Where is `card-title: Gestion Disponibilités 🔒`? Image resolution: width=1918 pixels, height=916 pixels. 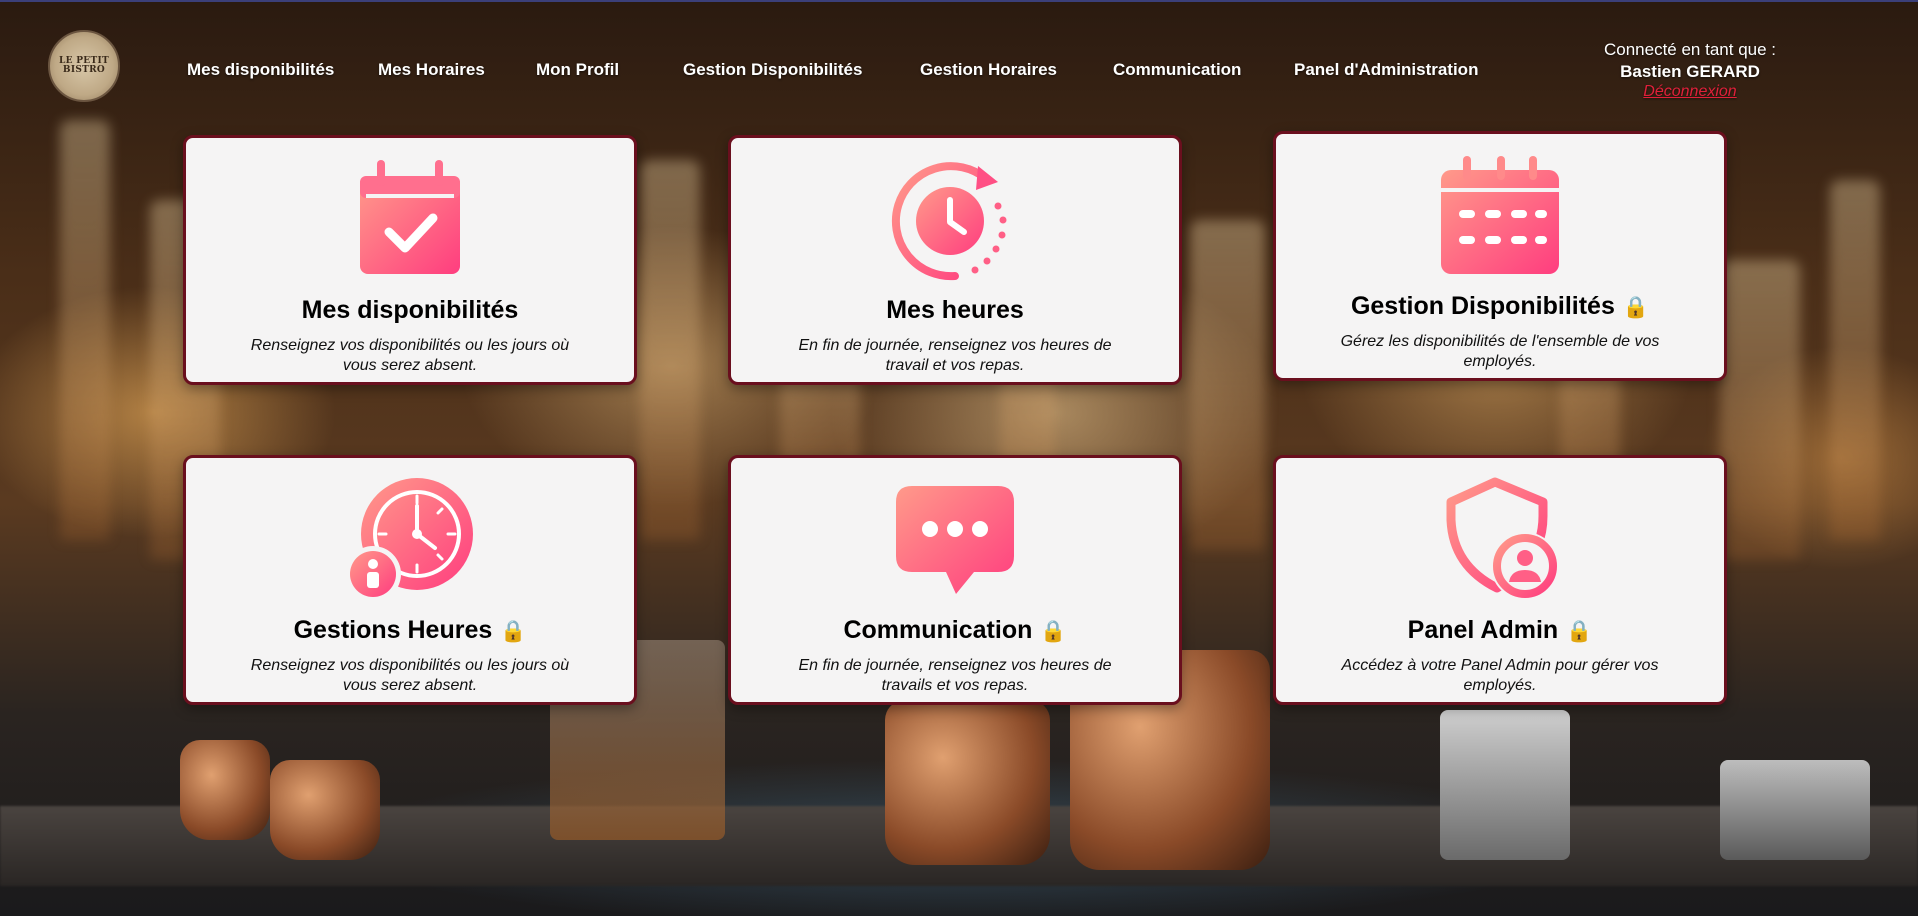 card-title: Gestion Disponibilités 🔒 is located at coordinates (1500, 306).